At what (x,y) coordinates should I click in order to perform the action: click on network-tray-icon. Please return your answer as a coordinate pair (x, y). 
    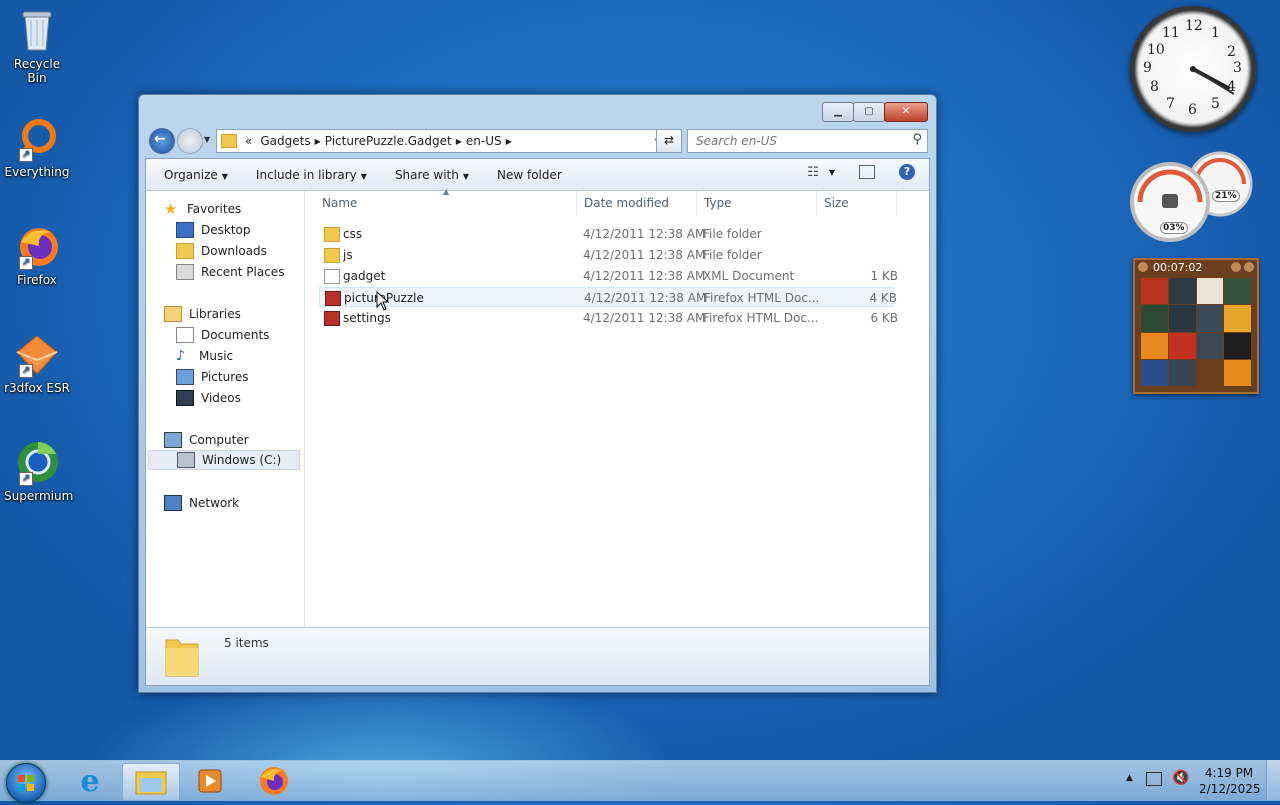
    Looking at the image, I should click on (1154, 779).